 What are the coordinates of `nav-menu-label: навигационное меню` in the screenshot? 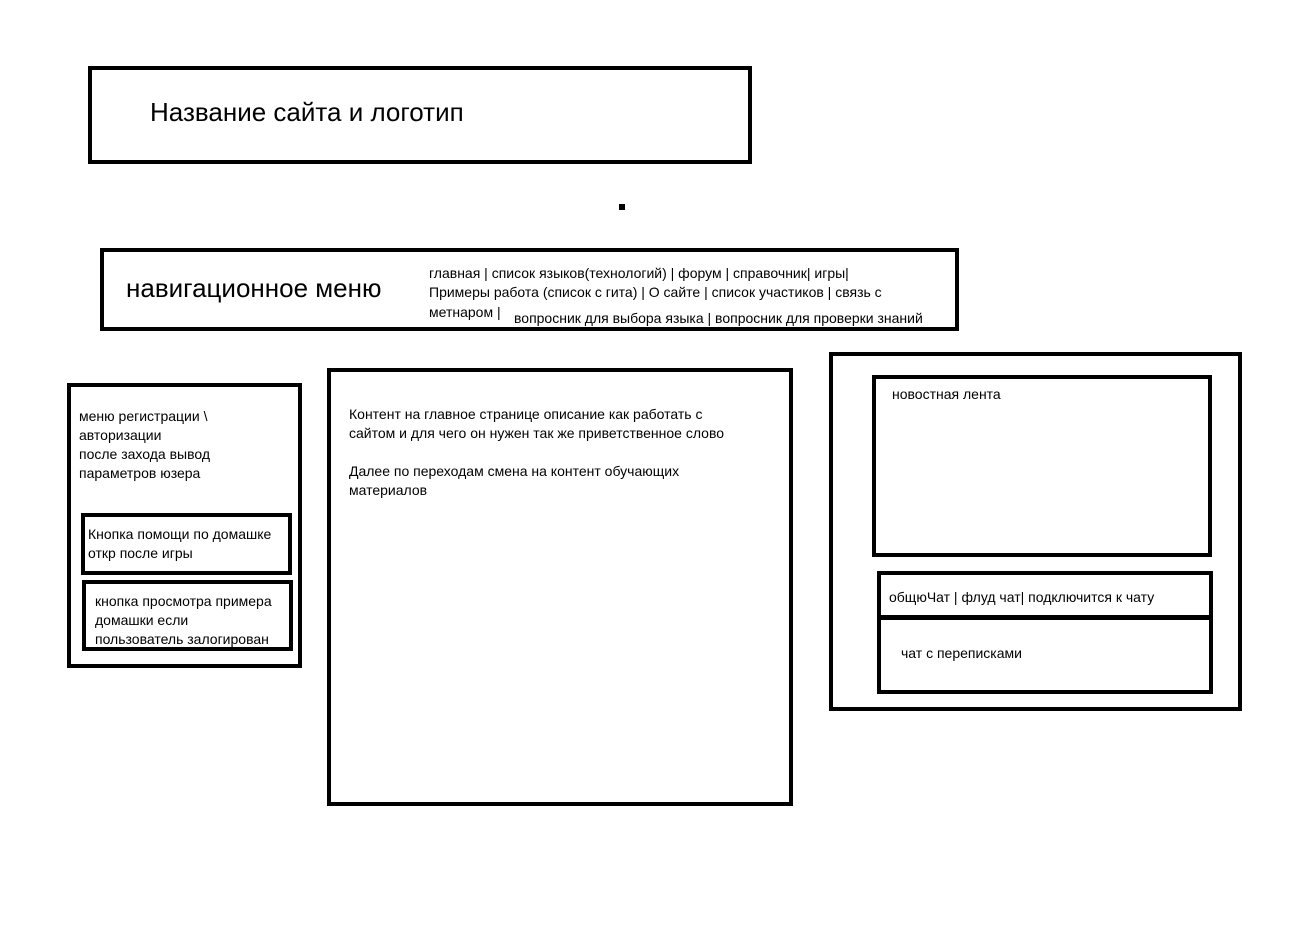 It's located at (254, 288).